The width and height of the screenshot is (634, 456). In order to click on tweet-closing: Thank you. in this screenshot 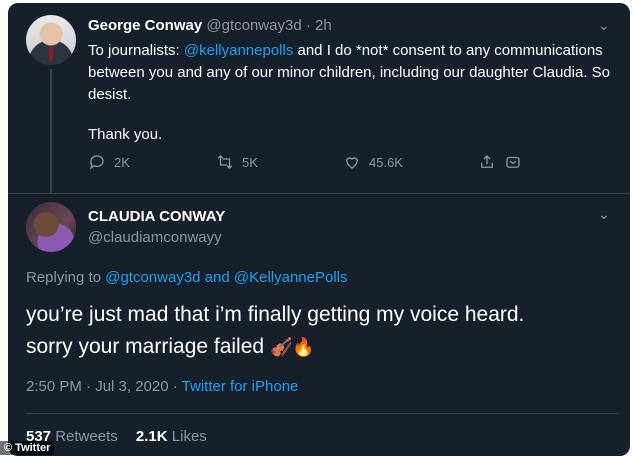, I will do `click(125, 134)`.